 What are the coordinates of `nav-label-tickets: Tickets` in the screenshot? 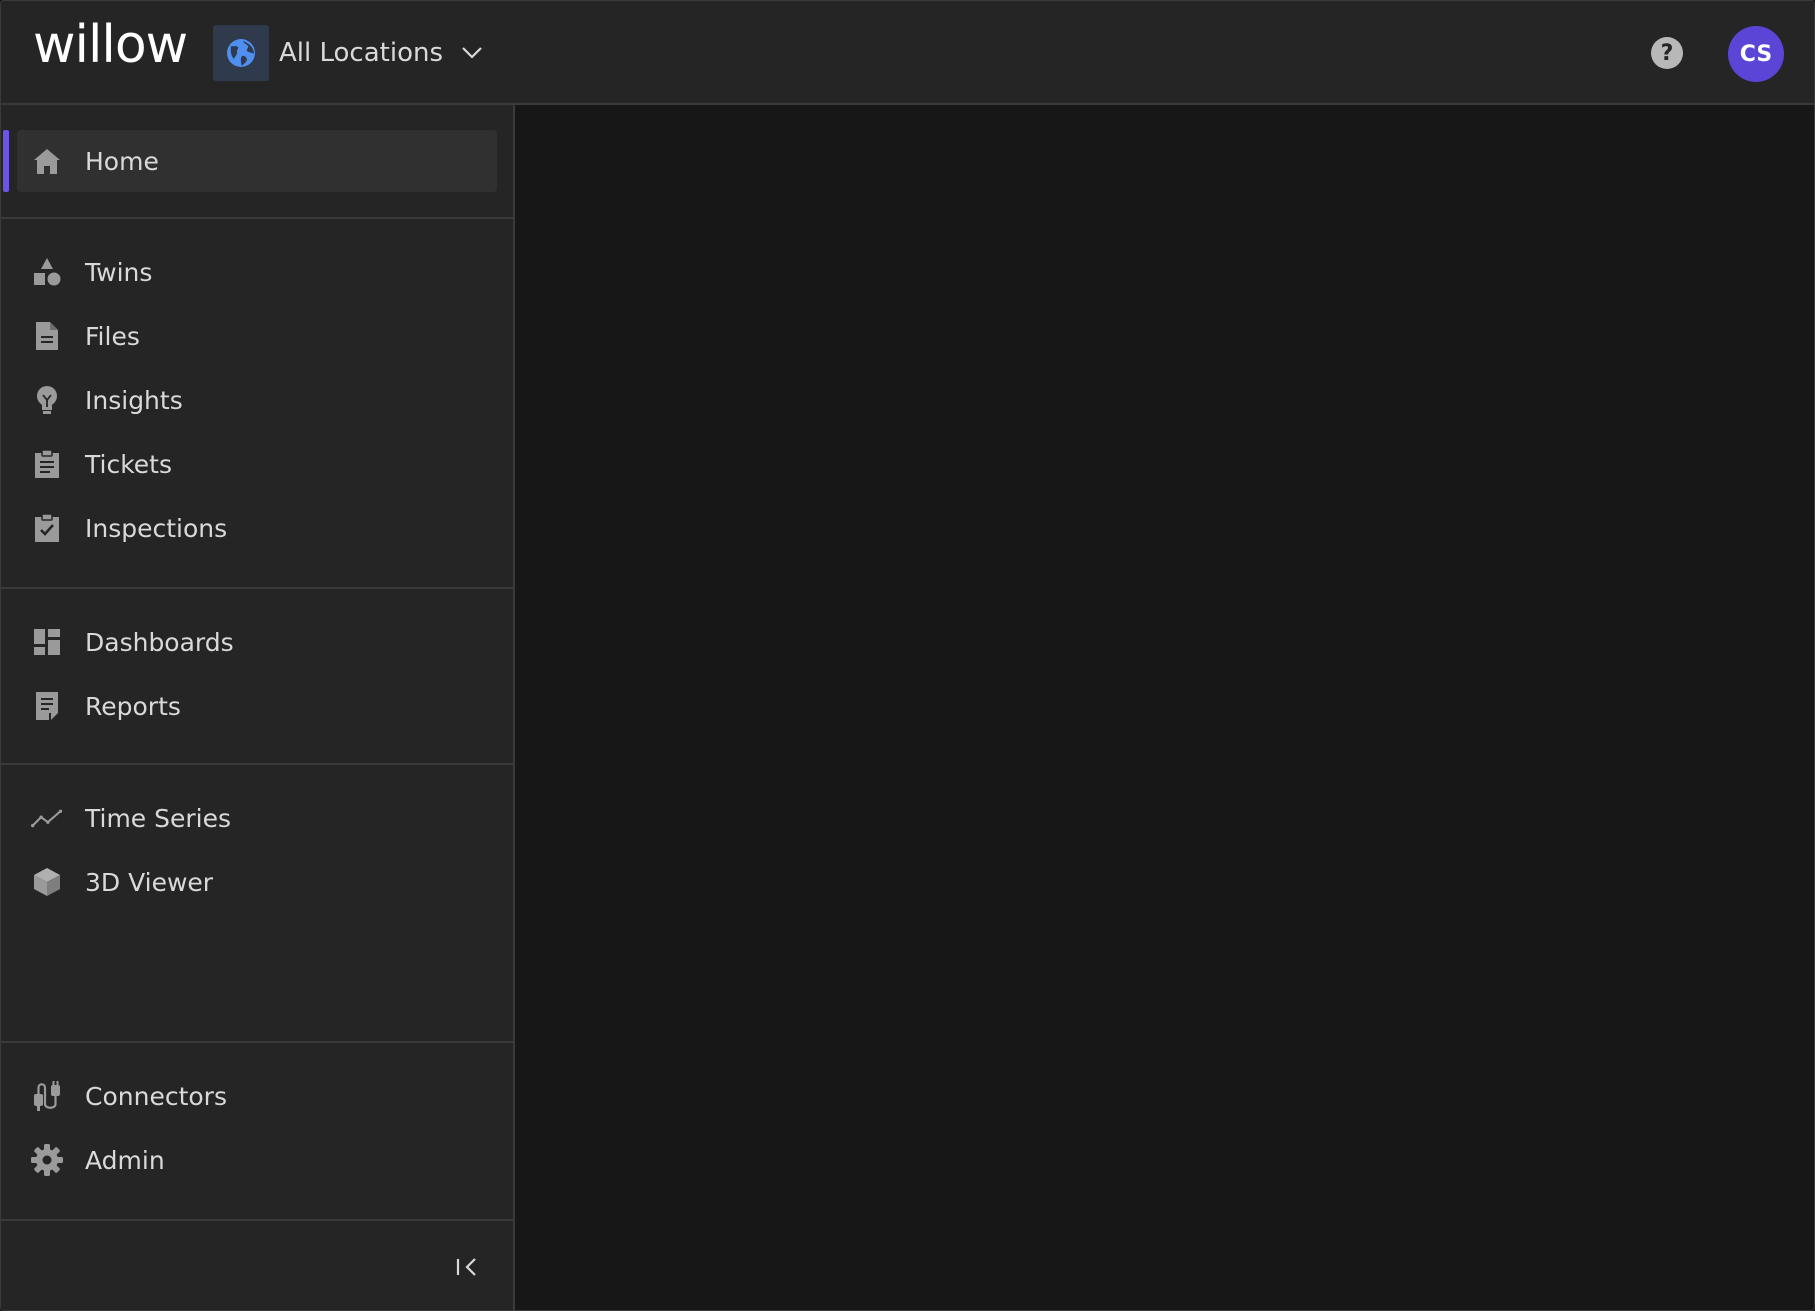 It's located at (128, 464).